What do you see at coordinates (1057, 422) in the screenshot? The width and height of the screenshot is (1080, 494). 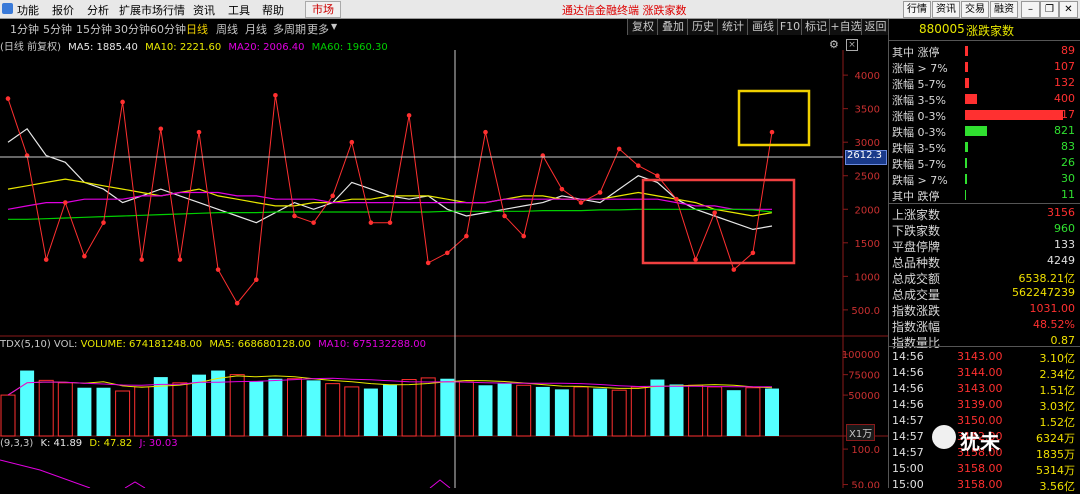 I see `tick-amount: 1.52亿` at bounding box center [1057, 422].